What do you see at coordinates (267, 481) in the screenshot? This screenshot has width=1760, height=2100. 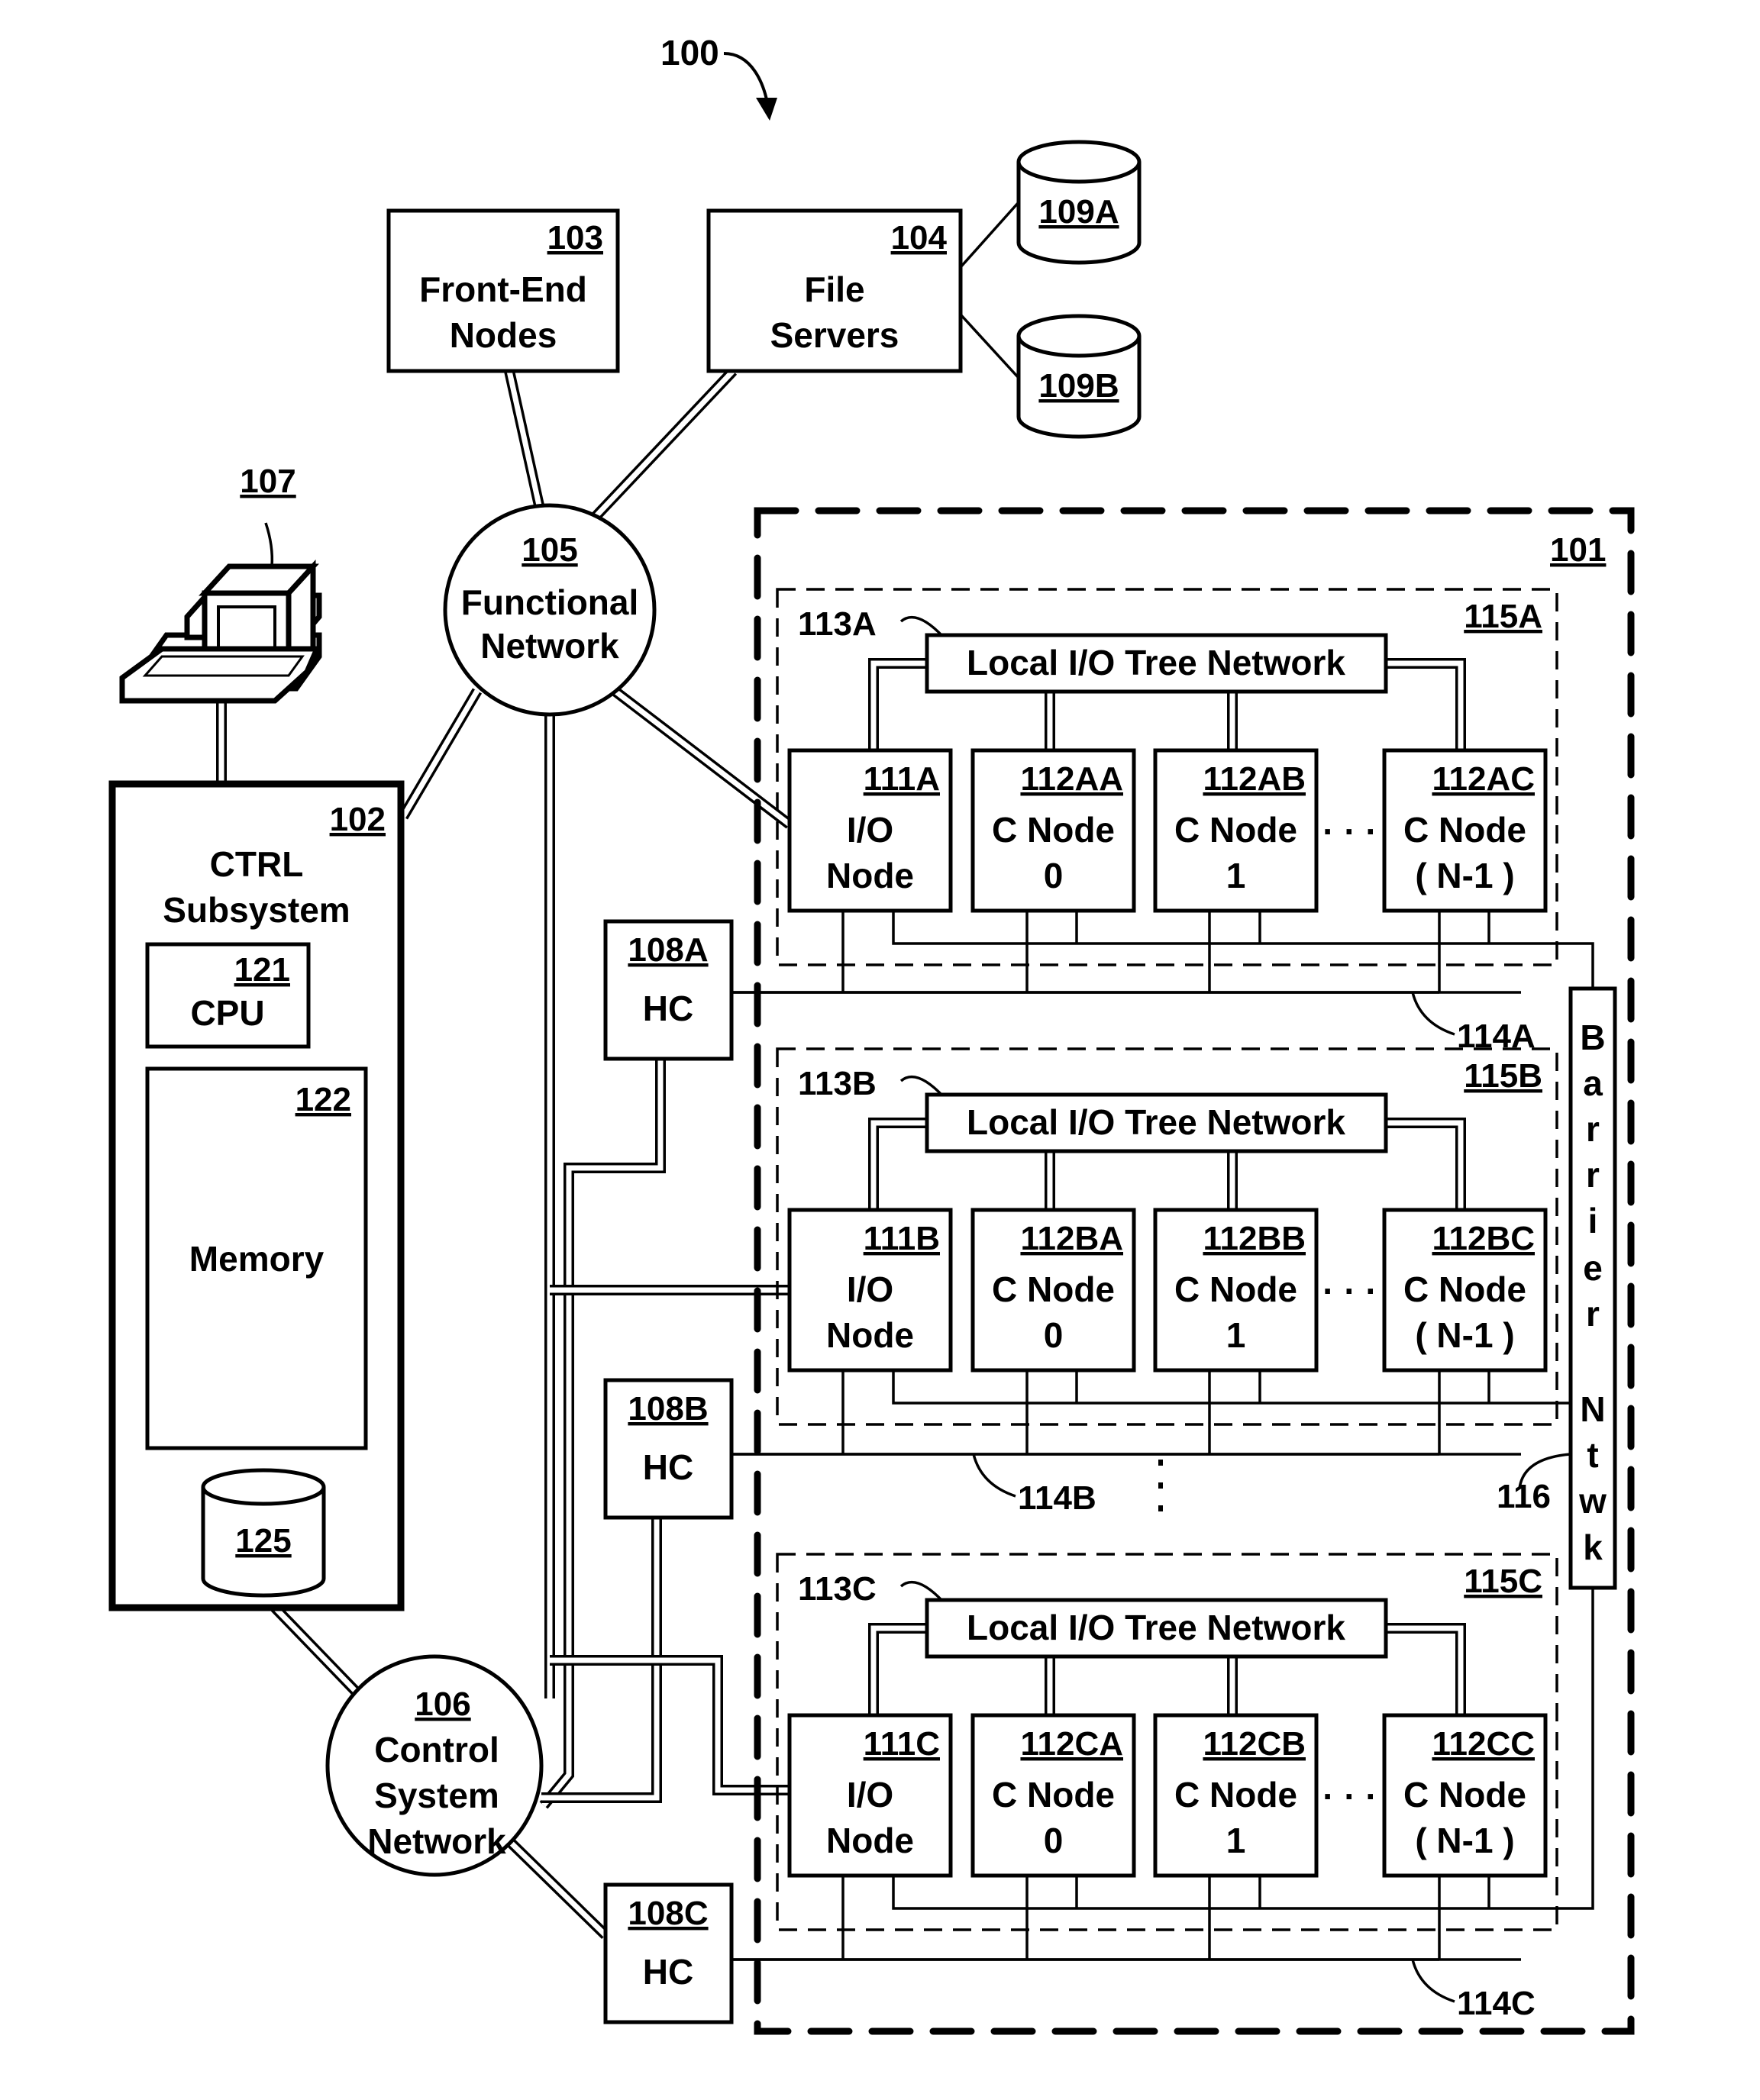 I see `terminal-ref: 107` at bounding box center [267, 481].